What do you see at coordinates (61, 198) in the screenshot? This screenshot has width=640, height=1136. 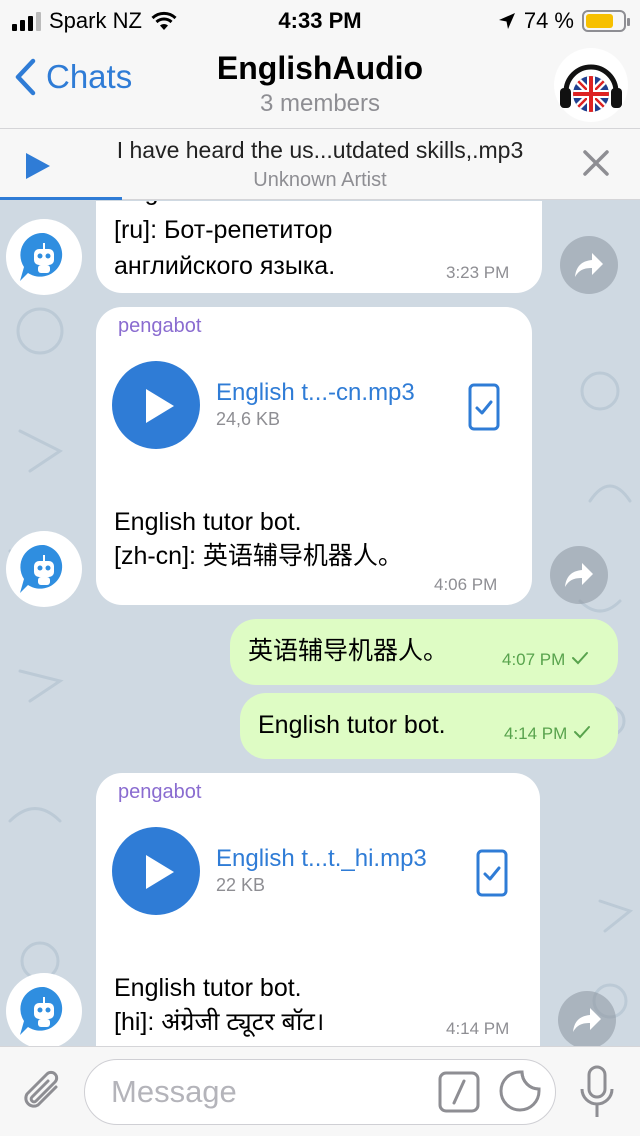 I see `player-progress-bar` at bounding box center [61, 198].